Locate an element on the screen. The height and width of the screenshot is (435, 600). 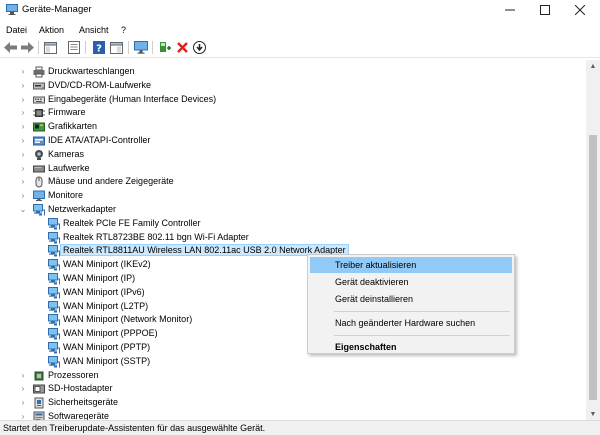
tree-item-label: Softwaregeräte is located at coordinates (79, 415).